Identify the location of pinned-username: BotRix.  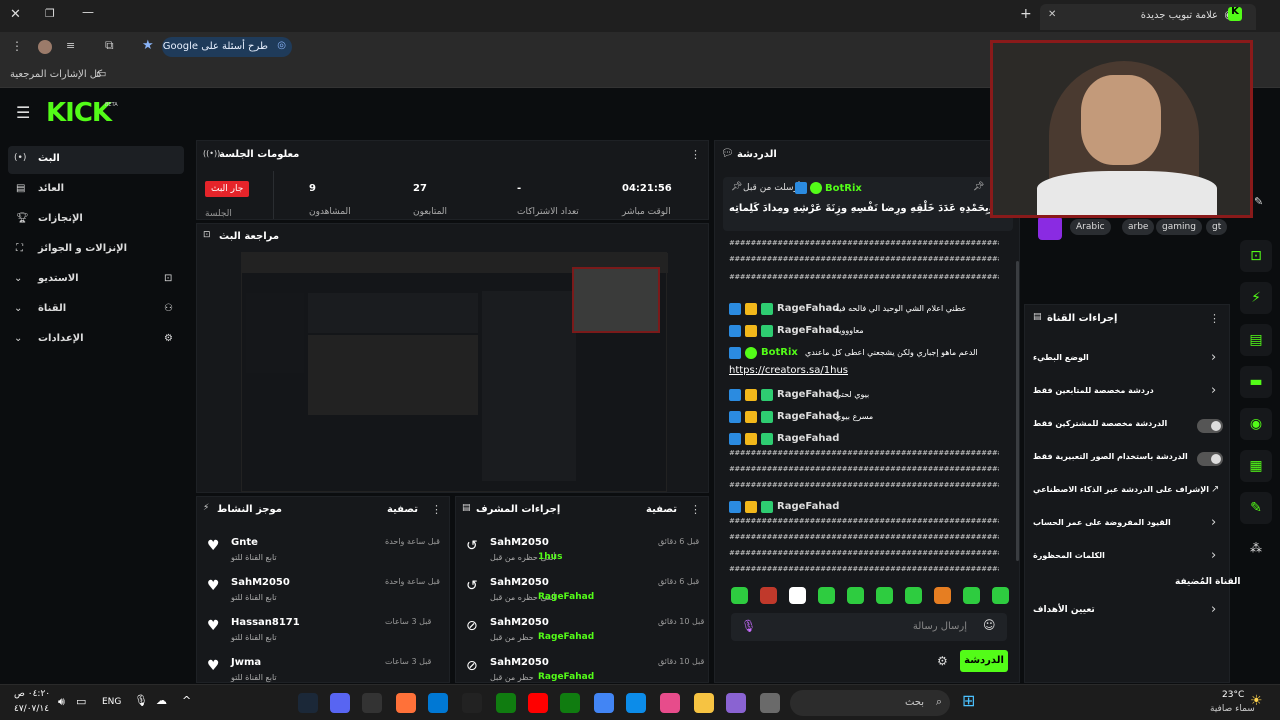
(843, 188).